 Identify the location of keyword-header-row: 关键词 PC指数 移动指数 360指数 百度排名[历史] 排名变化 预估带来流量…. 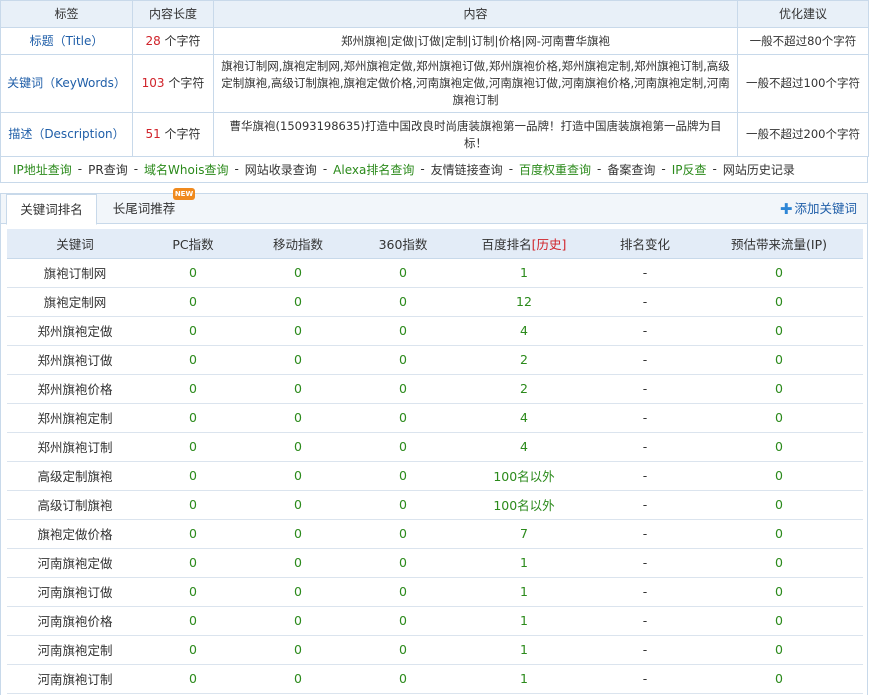
(435, 244).